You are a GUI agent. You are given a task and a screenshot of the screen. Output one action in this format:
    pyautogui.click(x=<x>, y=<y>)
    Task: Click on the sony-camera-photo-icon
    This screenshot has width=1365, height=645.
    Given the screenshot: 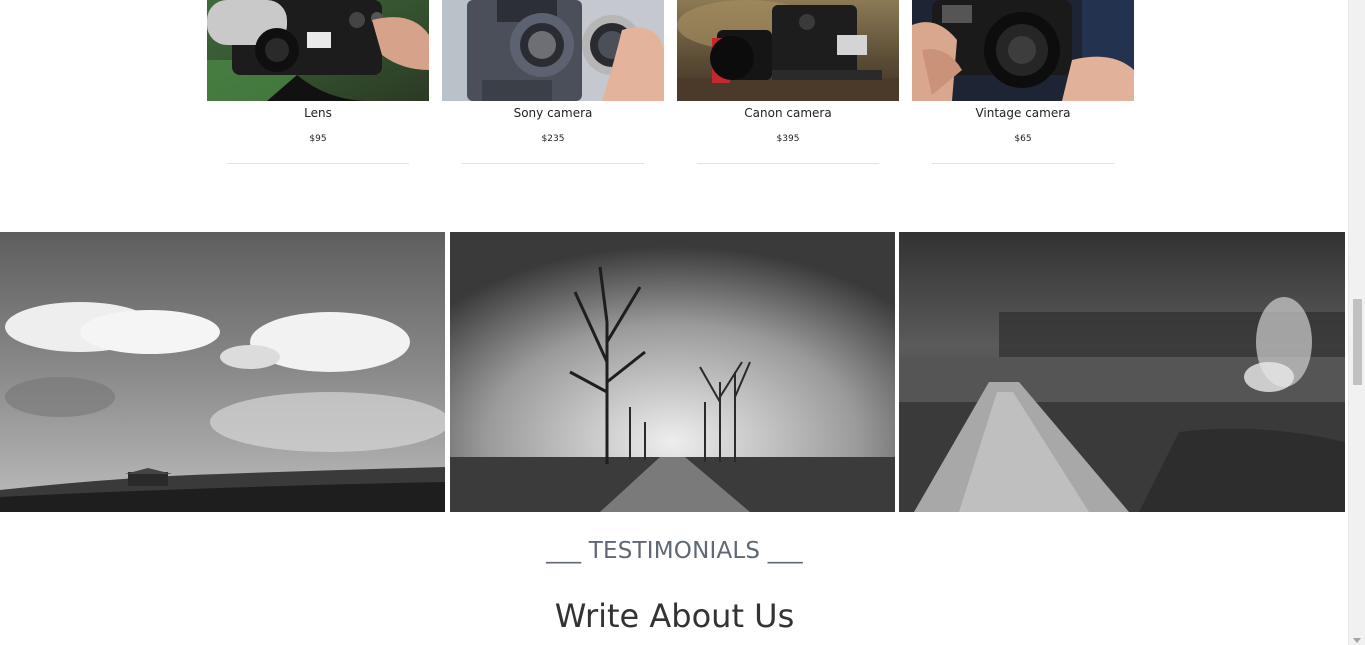 What is the action you would take?
    pyautogui.click(x=553, y=50)
    